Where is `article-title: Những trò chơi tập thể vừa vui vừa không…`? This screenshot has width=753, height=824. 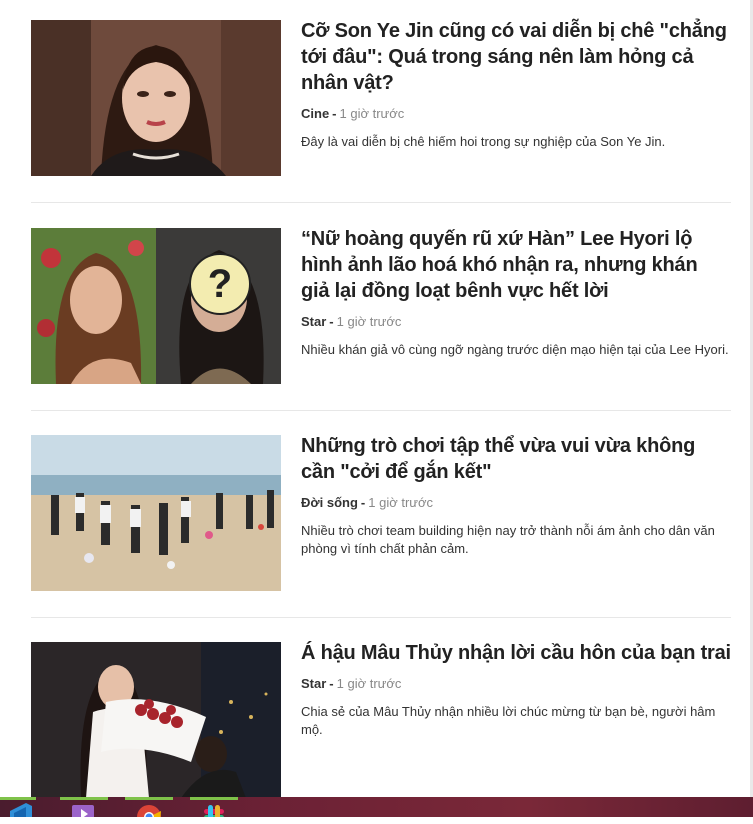
article-title: Những trò chơi tập thể vừa vui vừa không… is located at coordinates (516, 459).